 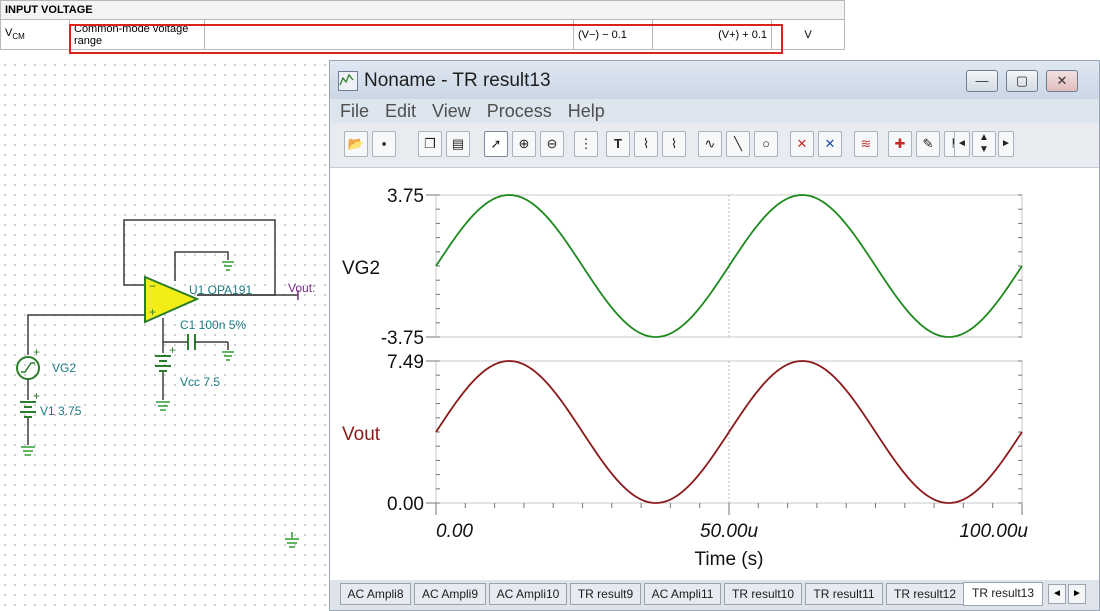 What do you see at coordinates (830, 144) in the screenshot?
I see `marker-b-icon: ✕` at bounding box center [830, 144].